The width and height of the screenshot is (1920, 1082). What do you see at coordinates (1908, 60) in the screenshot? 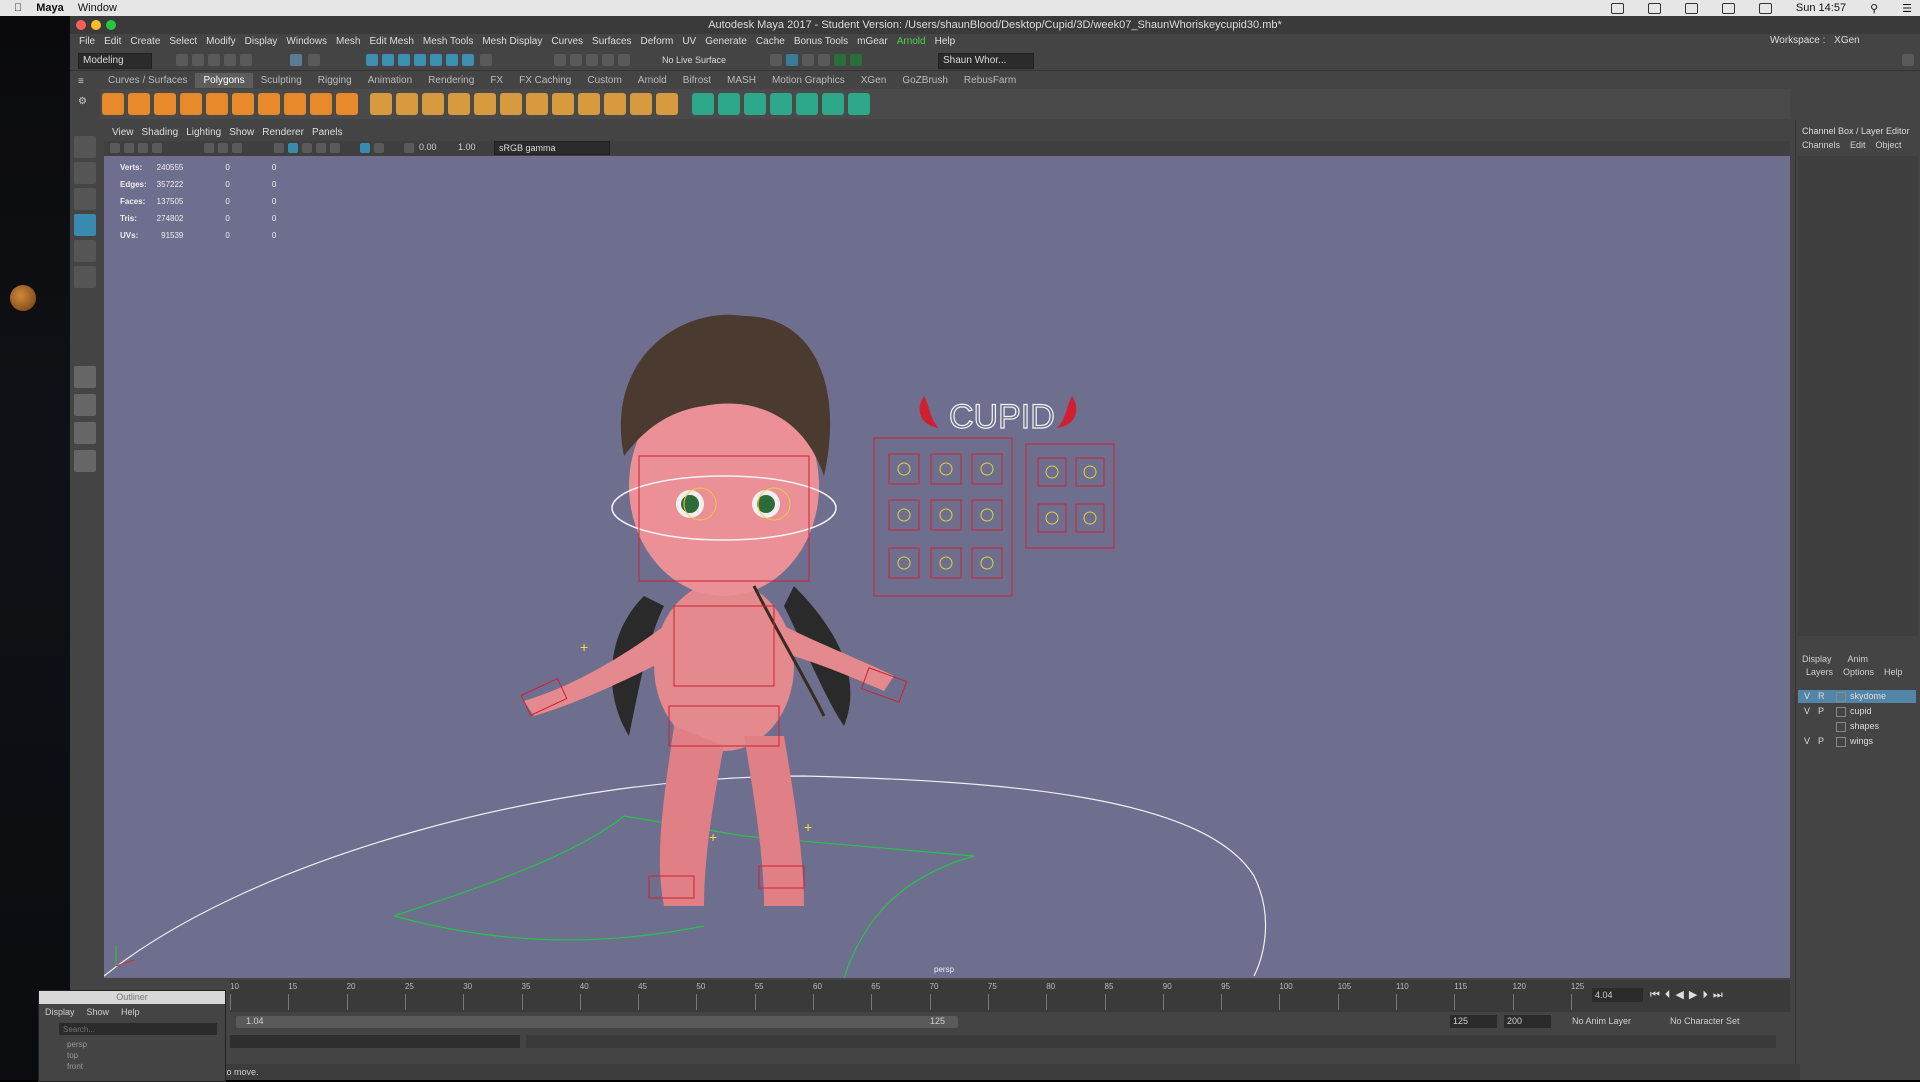
I see `toggle-panels-icon` at bounding box center [1908, 60].